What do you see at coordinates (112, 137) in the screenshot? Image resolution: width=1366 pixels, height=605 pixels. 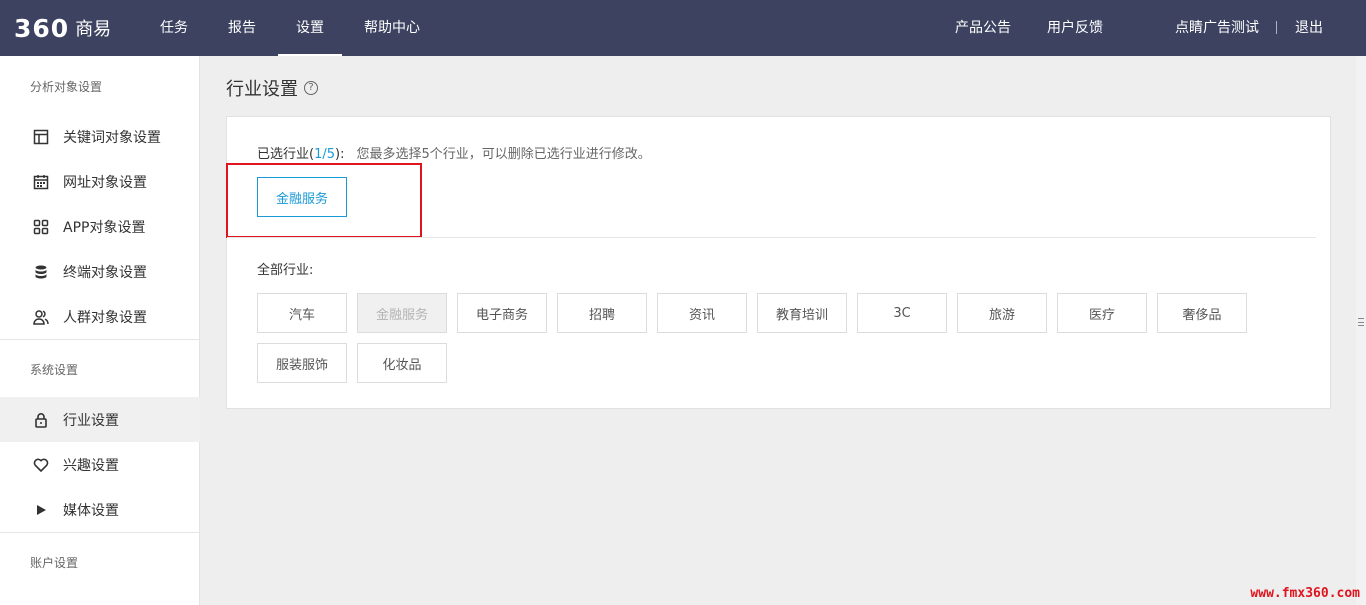 I see `sidebar-item-label: 关键词对象设置` at bounding box center [112, 137].